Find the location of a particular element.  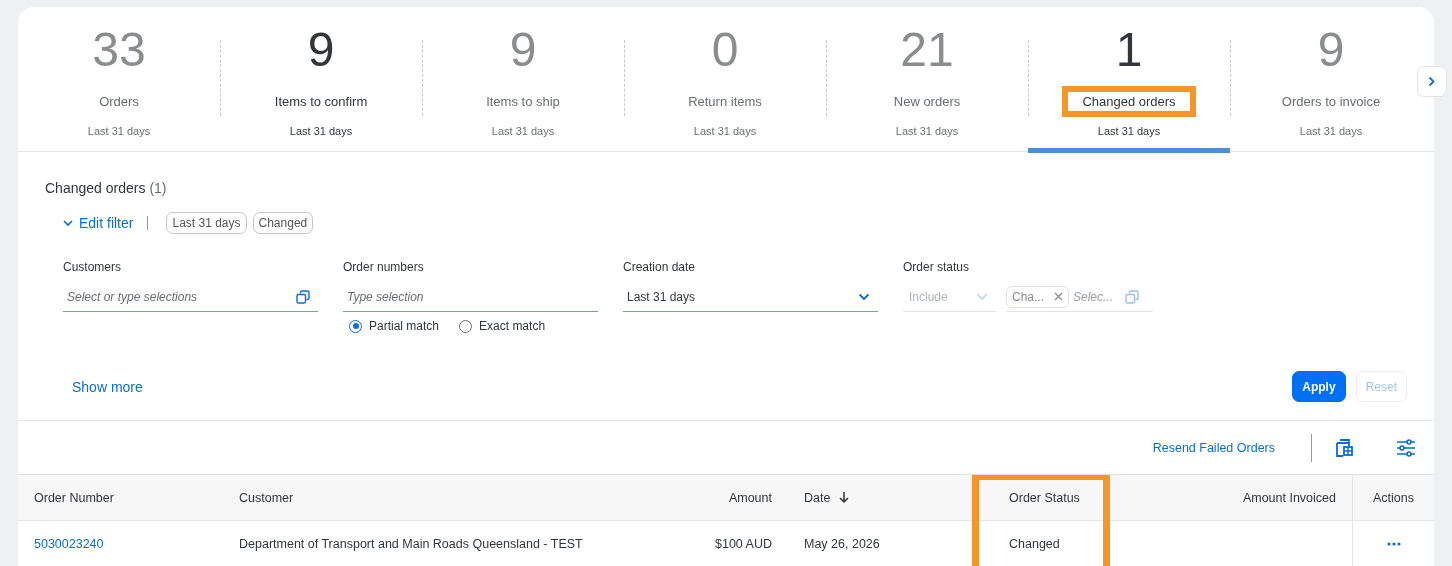

radio-option: Partial match is located at coordinates (394, 326).